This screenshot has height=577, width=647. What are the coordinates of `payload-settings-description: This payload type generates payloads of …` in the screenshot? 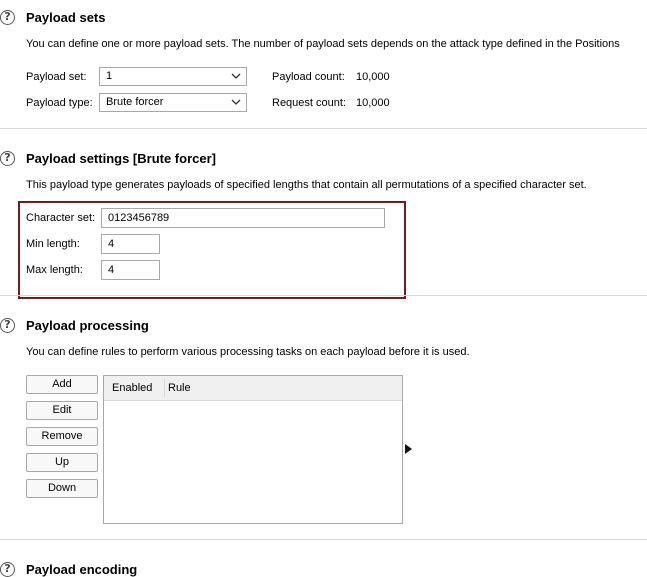 It's located at (306, 185).